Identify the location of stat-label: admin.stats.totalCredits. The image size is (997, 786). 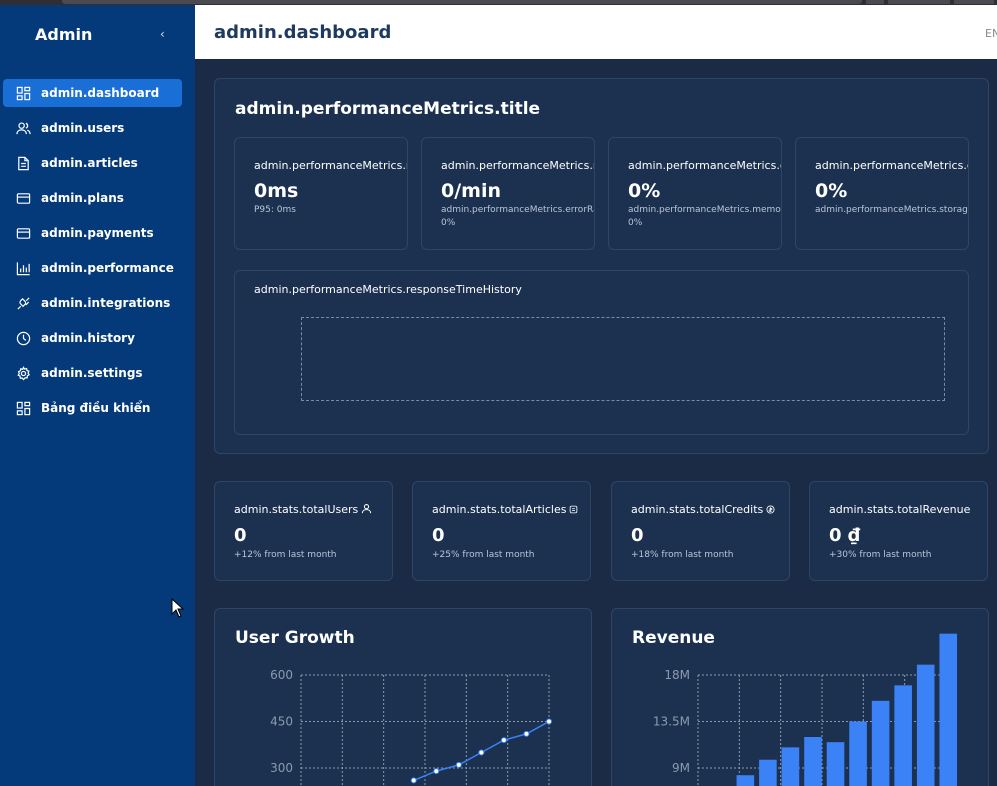
(703, 510).